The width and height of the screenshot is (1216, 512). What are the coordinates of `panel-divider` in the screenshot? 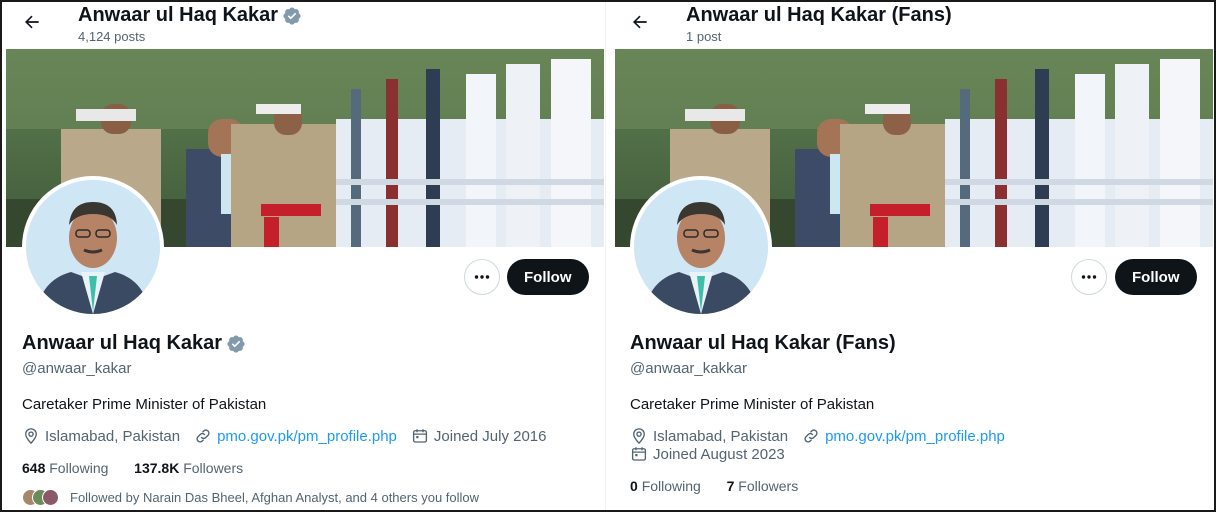 It's located at (608, 256).